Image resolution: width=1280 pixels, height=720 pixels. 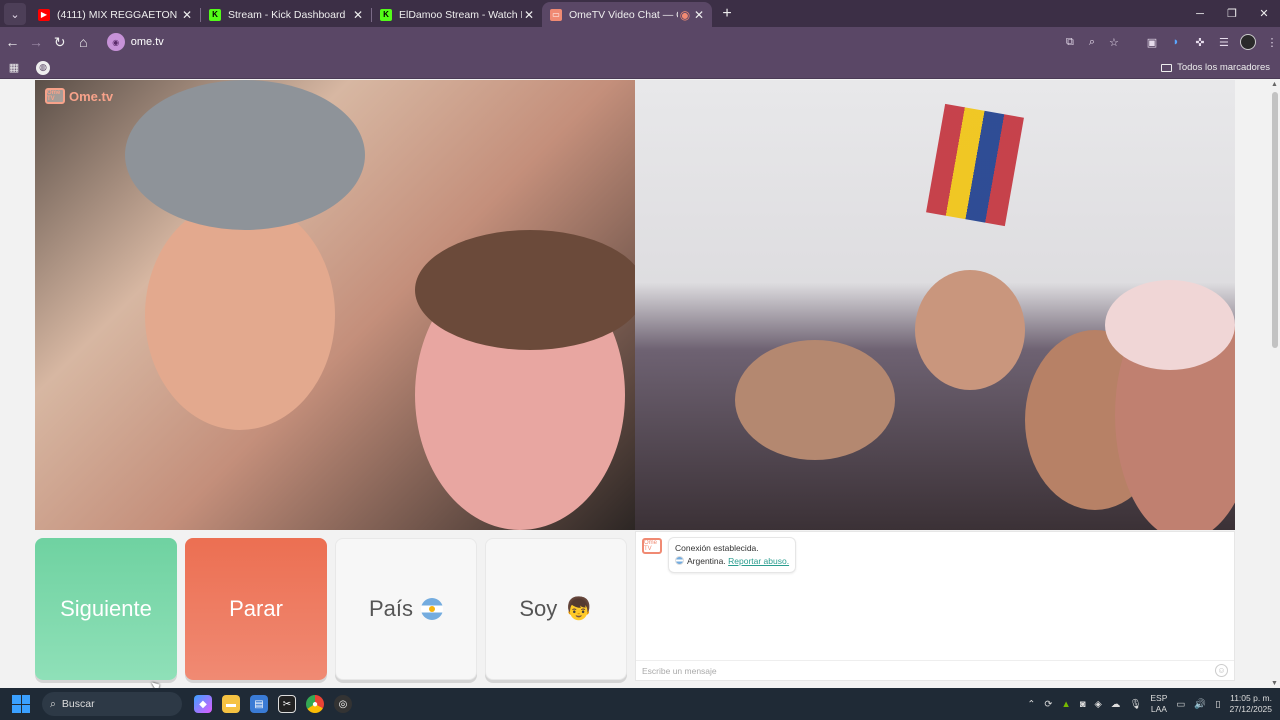 What do you see at coordinates (147, 42) in the screenshot?
I see `url-text: ome.tv` at bounding box center [147, 42].